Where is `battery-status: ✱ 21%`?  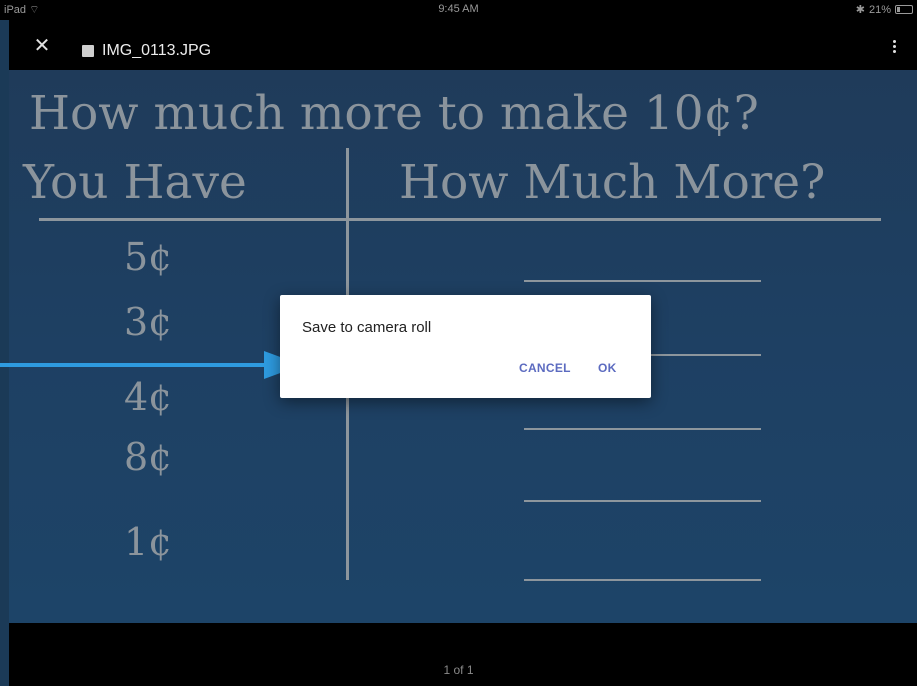
battery-status: ✱ 21% is located at coordinates (884, 9).